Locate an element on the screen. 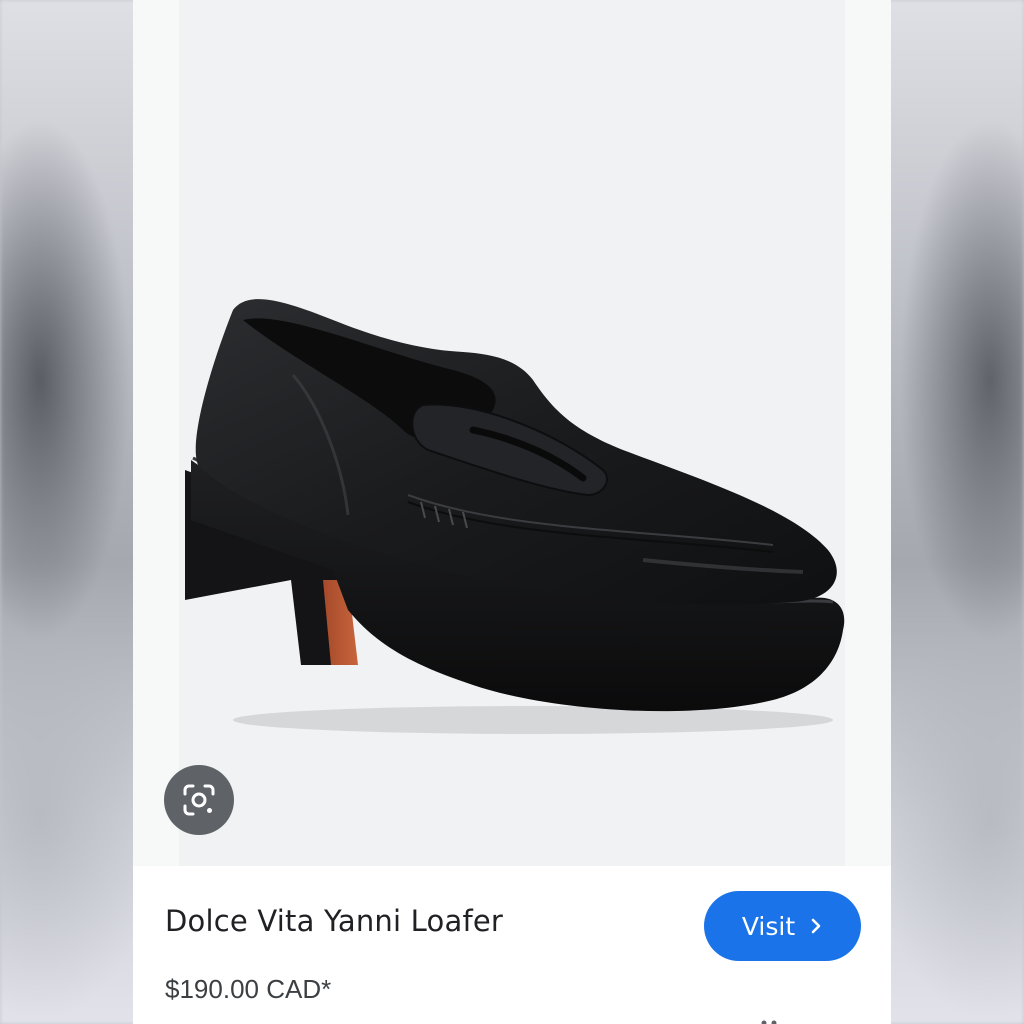  google-lens-icon is located at coordinates (199, 800).